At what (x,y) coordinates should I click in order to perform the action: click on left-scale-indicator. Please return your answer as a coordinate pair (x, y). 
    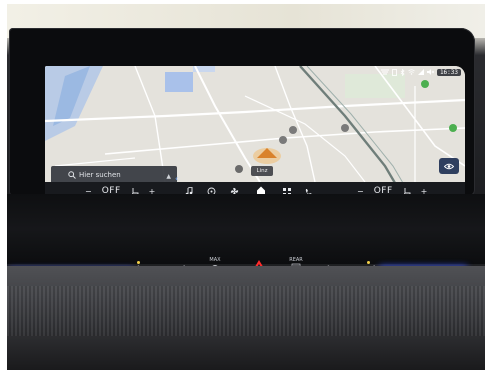
    Looking at the image, I should click on (138, 262).